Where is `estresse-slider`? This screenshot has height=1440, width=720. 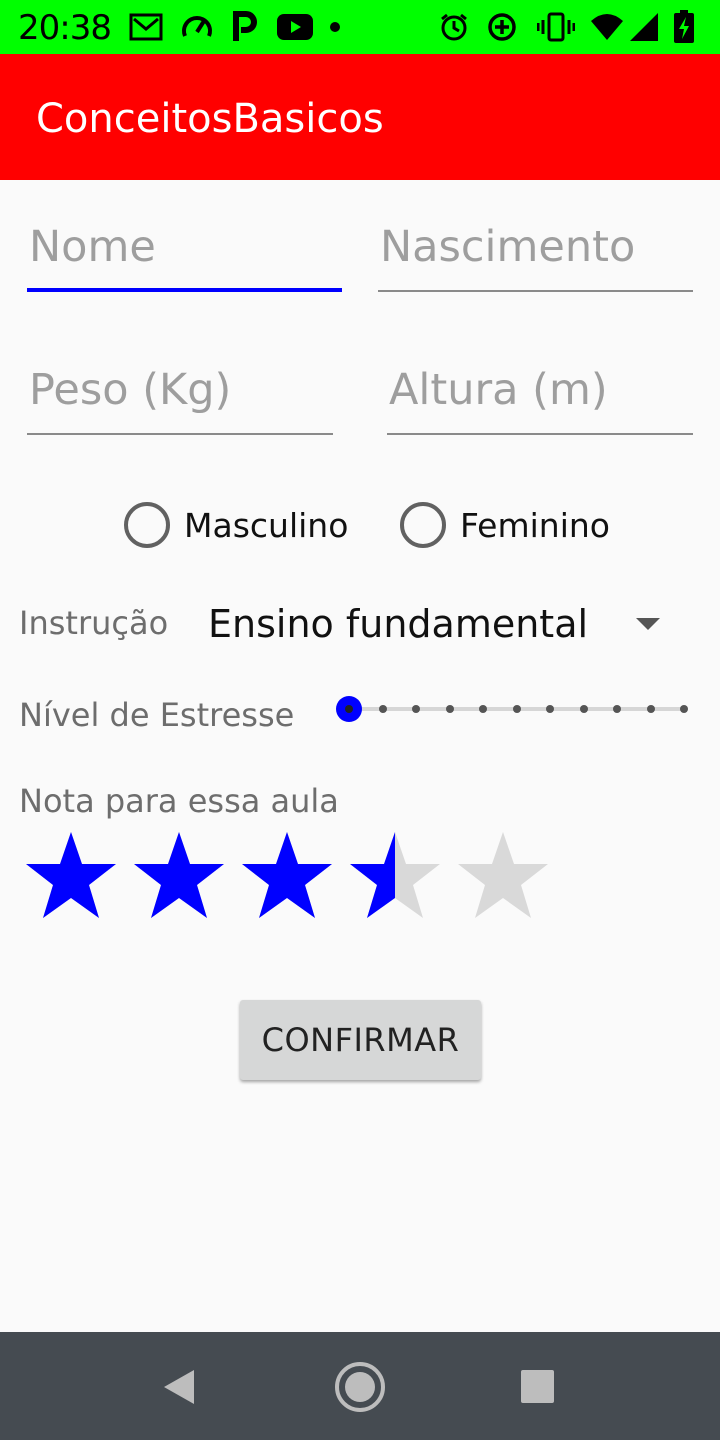
estresse-slider is located at coordinates (515, 710).